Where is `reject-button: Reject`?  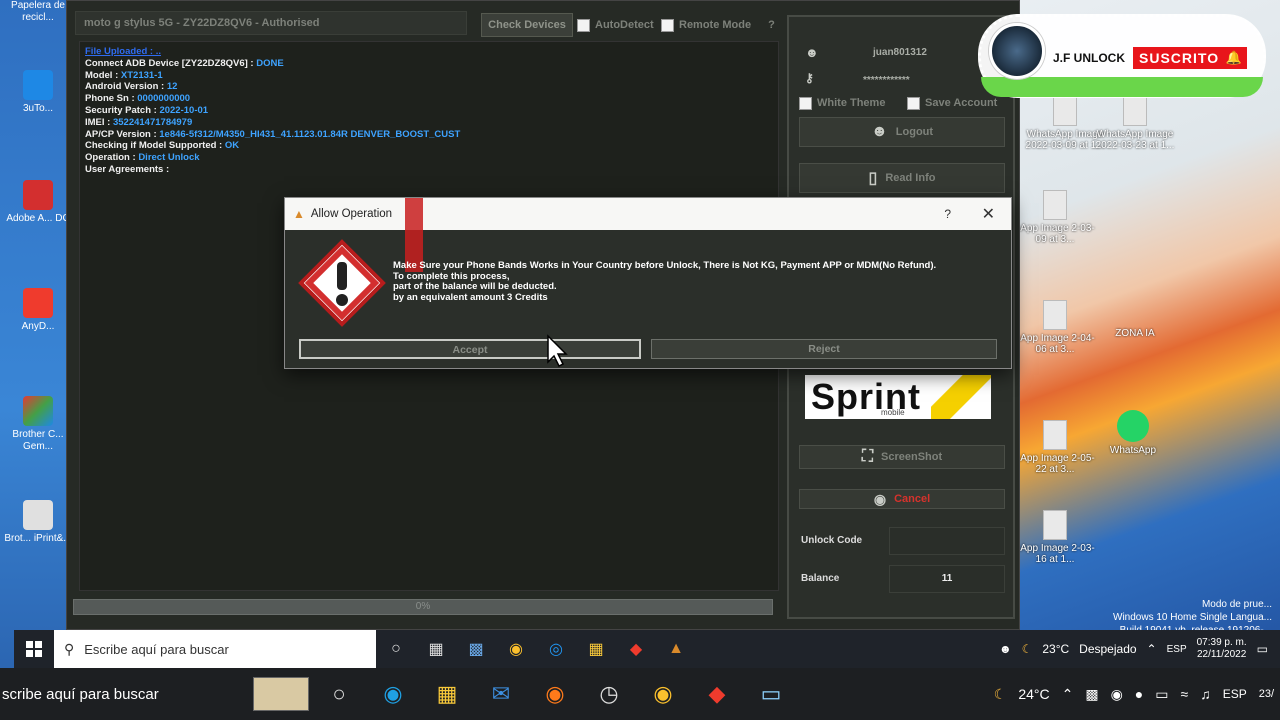
reject-button: Reject is located at coordinates (824, 349).